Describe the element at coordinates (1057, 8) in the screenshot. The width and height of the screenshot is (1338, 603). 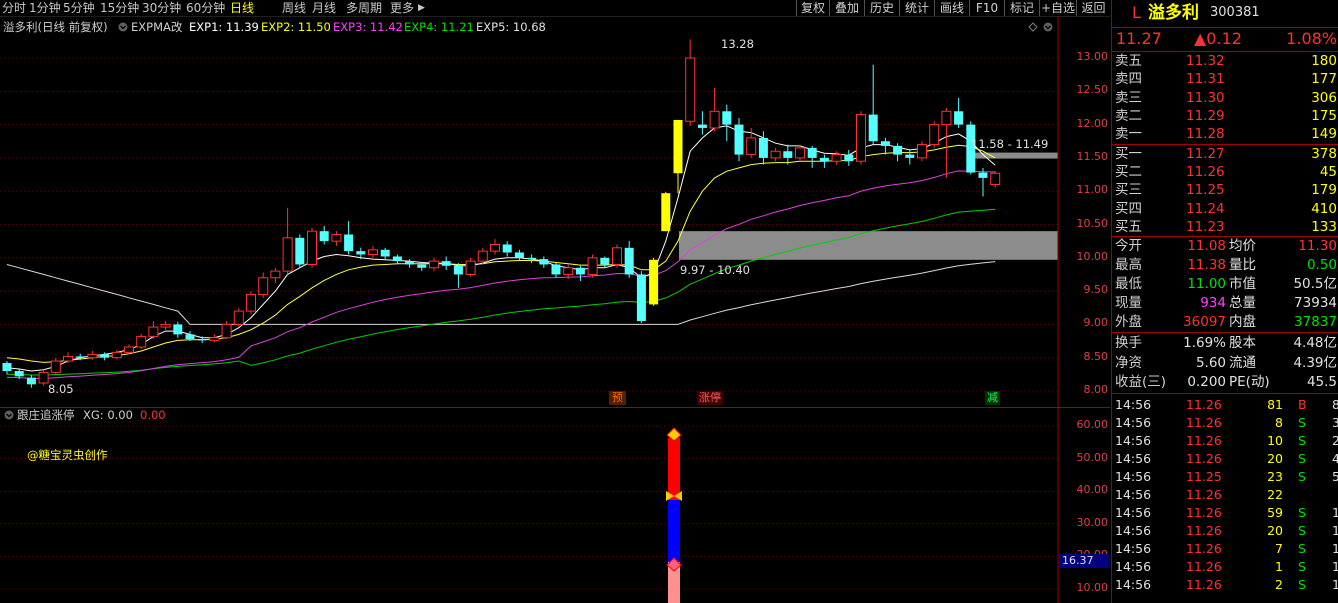
I see `add-watchlist-button: +自选` at that location.